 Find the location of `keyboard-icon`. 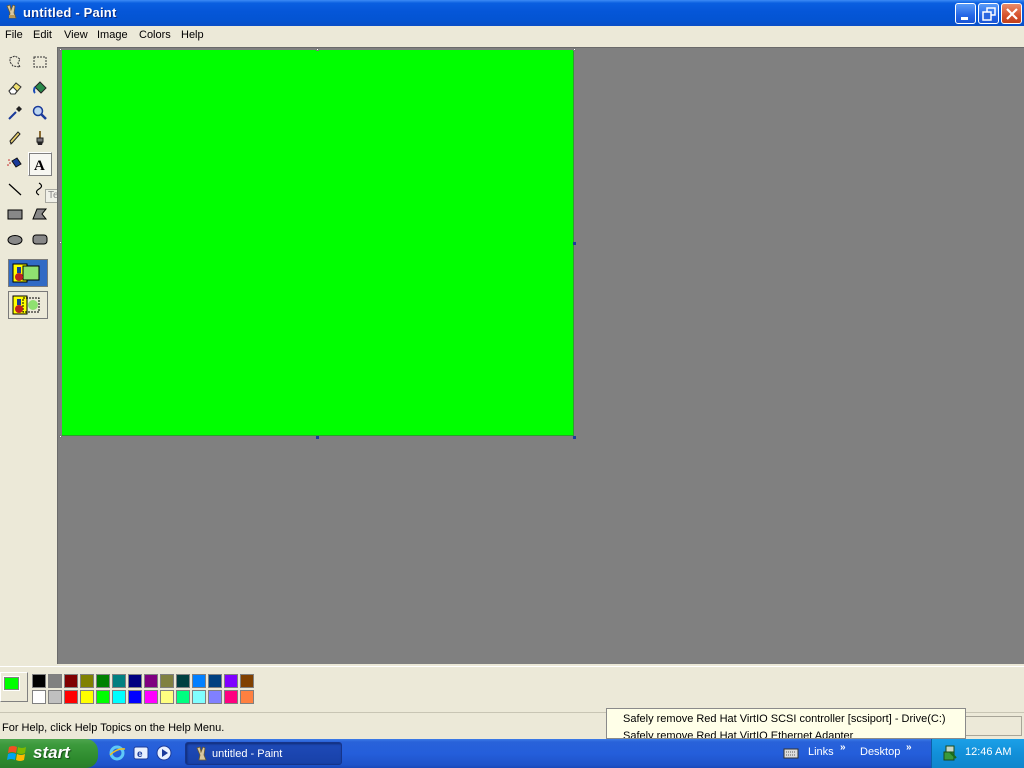

keyboard-icon is located at coordinates (792, 754).